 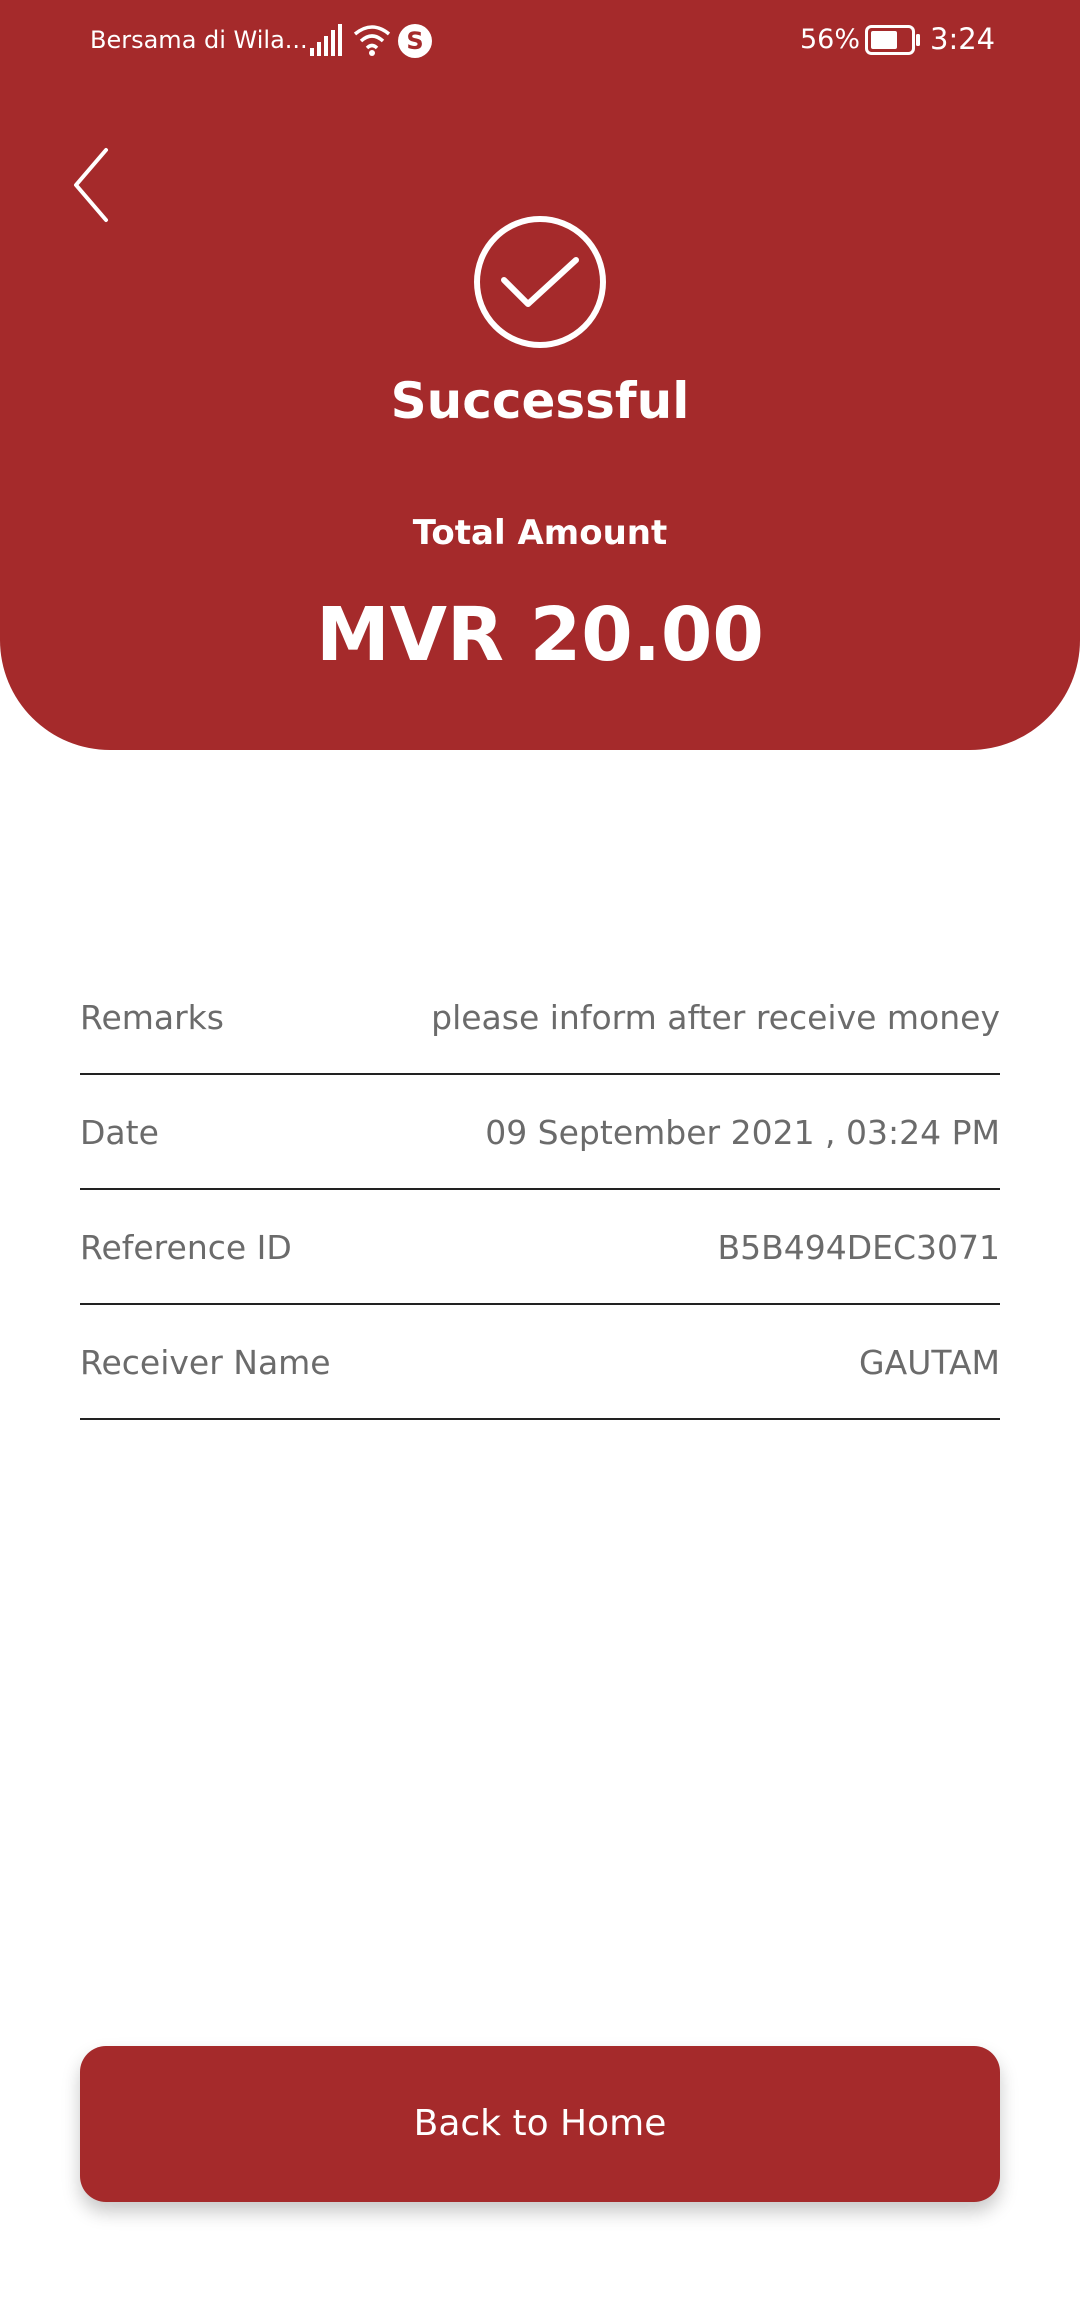 What do you see at coordinates (742, 1132) in the screenshot?
I see `date-value: 09 September 2021 , 03:24 PM` at bounding box center [742, 1132].